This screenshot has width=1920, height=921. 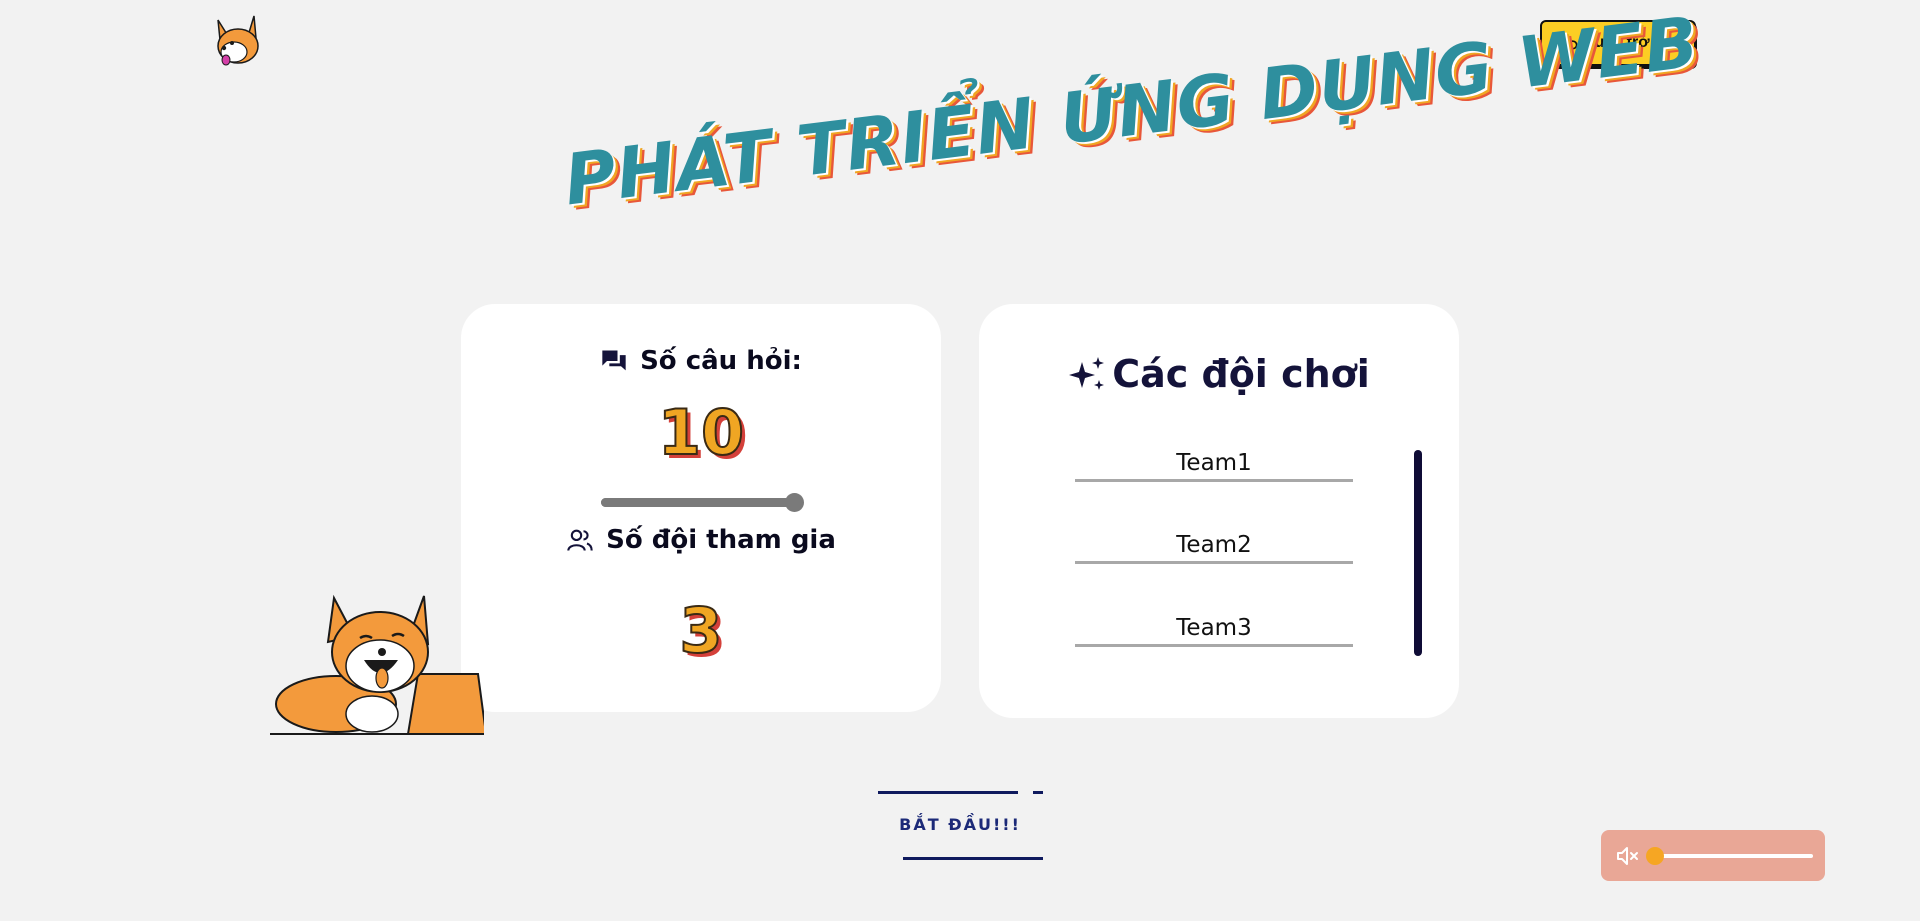 I want to click on start-button: BẮT ĐẦU!!!, so click(x=960, y=825).